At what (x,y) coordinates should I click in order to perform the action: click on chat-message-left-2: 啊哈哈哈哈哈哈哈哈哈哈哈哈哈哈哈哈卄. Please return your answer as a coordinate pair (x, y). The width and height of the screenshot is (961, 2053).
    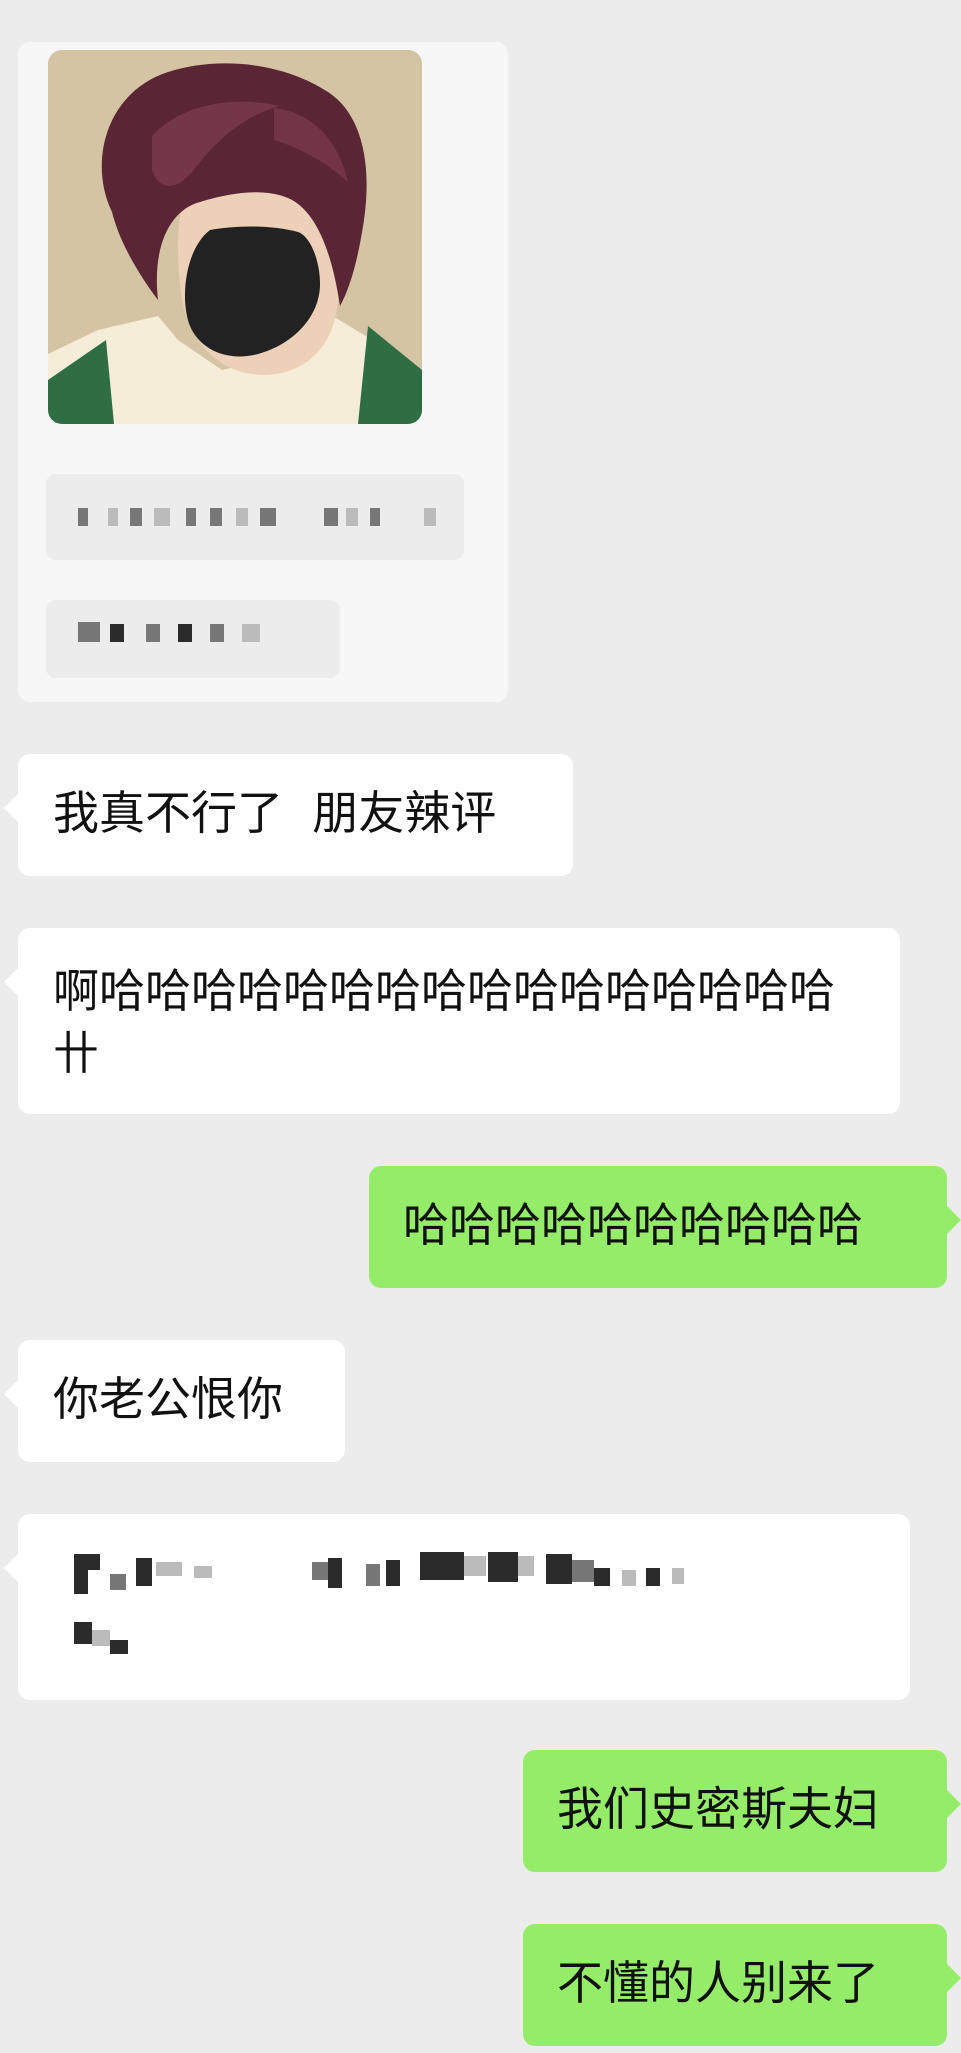
    Looking at the image, I should click on (452, 1021).